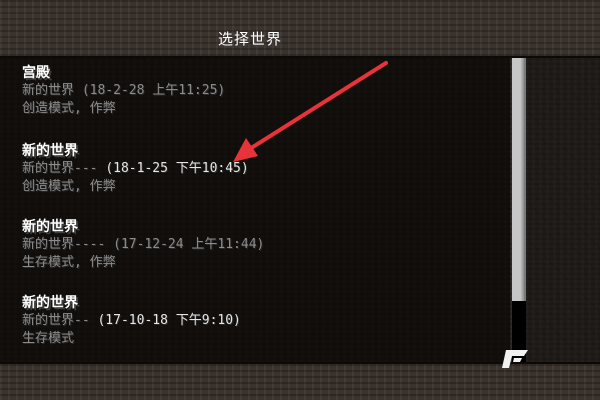 The height and width of the screenshot is (400, 600). I want to click on world-info: 新的世界 (18-2-28 上午11:25), so click(124, 90).